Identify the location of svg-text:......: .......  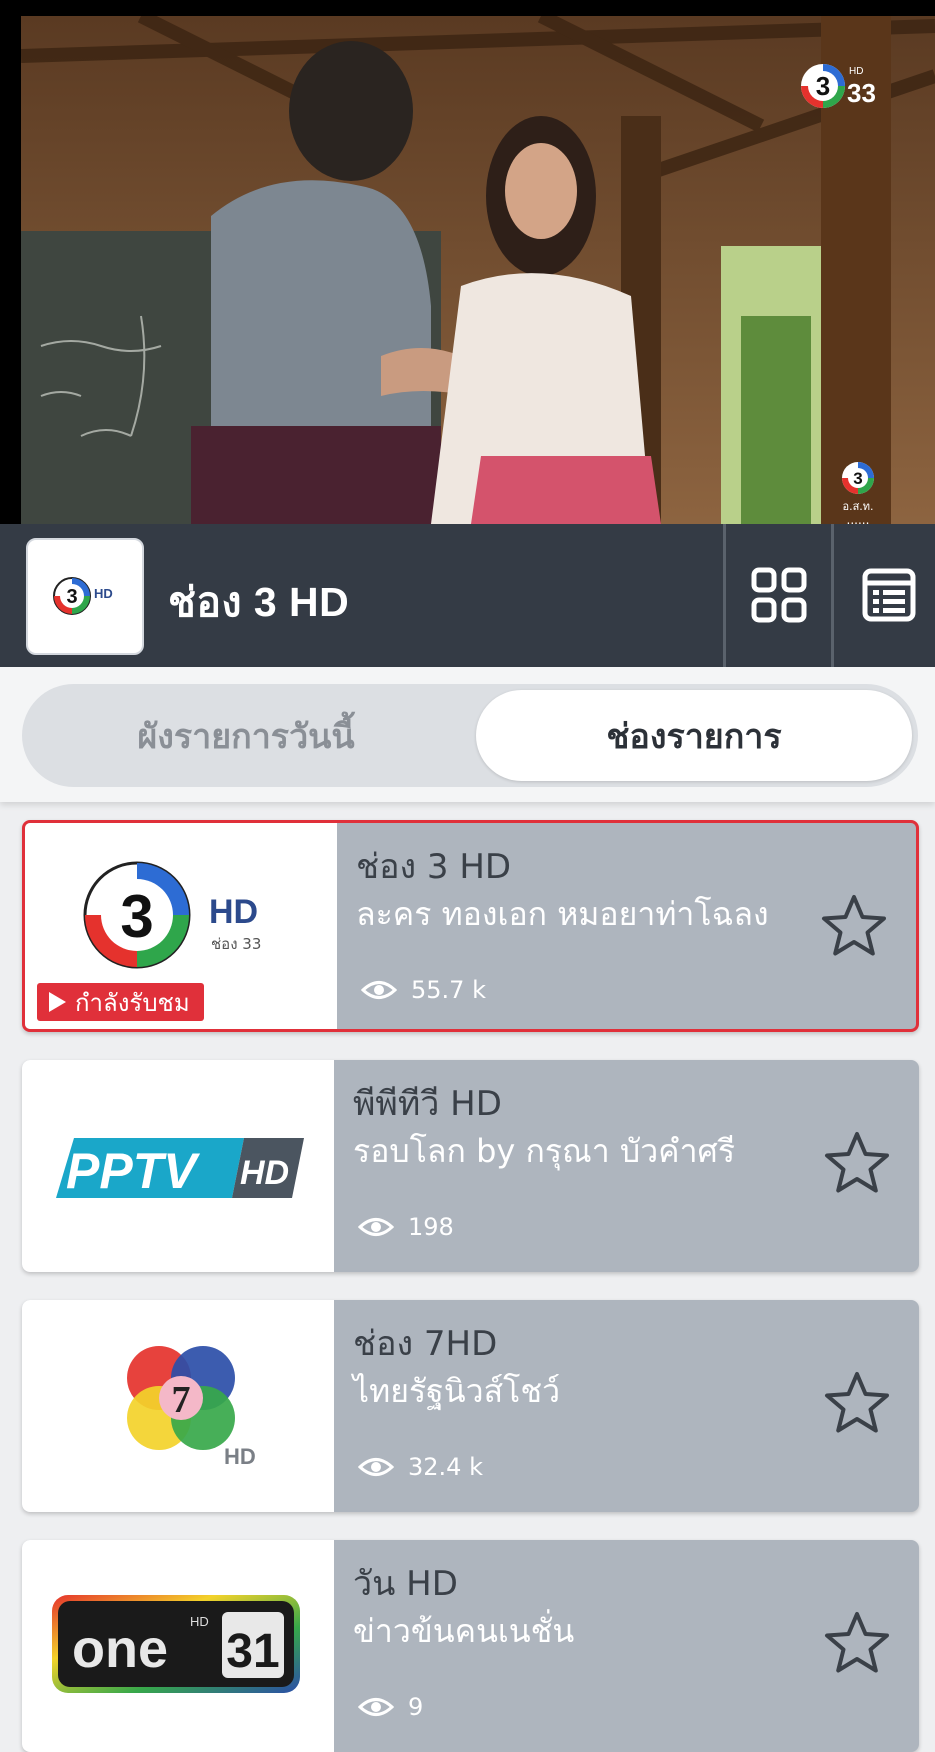
(858, 518).